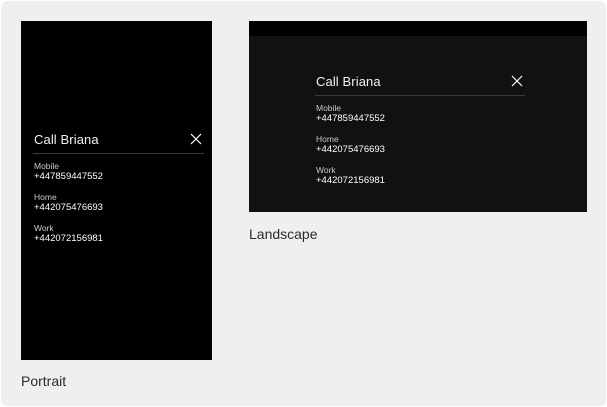 The width and height of the screenshot is (607, 407). I want to click on status-bar, so click(418, 28).